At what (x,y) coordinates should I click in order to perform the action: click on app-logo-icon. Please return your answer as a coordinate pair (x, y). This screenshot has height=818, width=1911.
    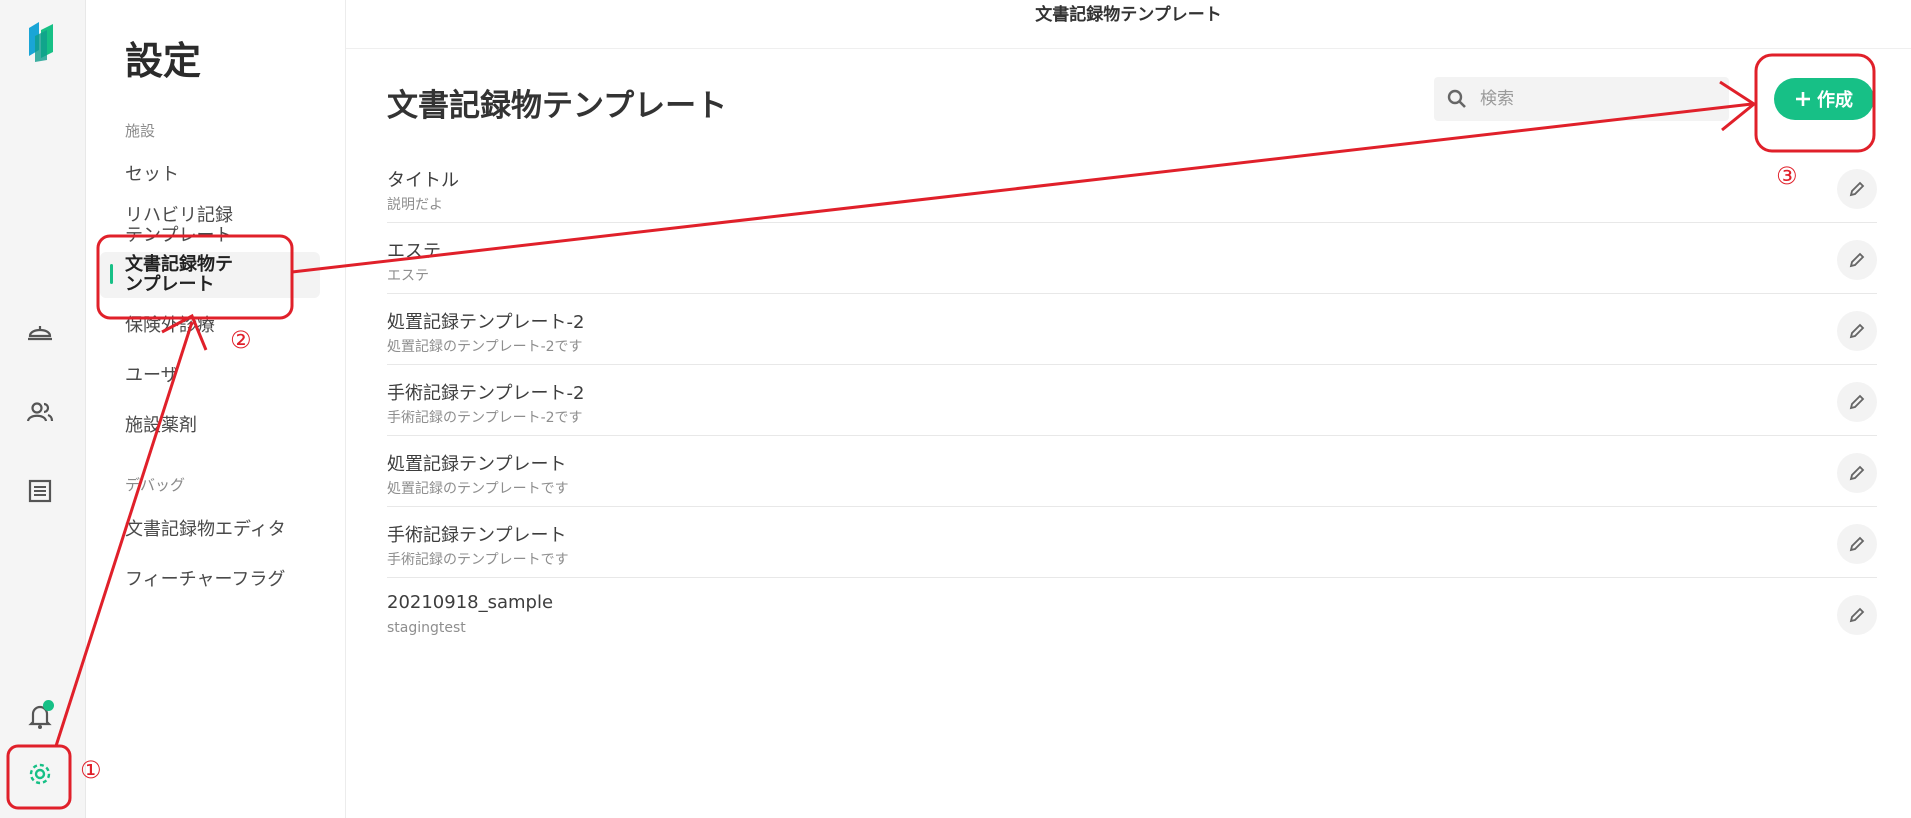
    Looking at the image, I should click on (41, 41).